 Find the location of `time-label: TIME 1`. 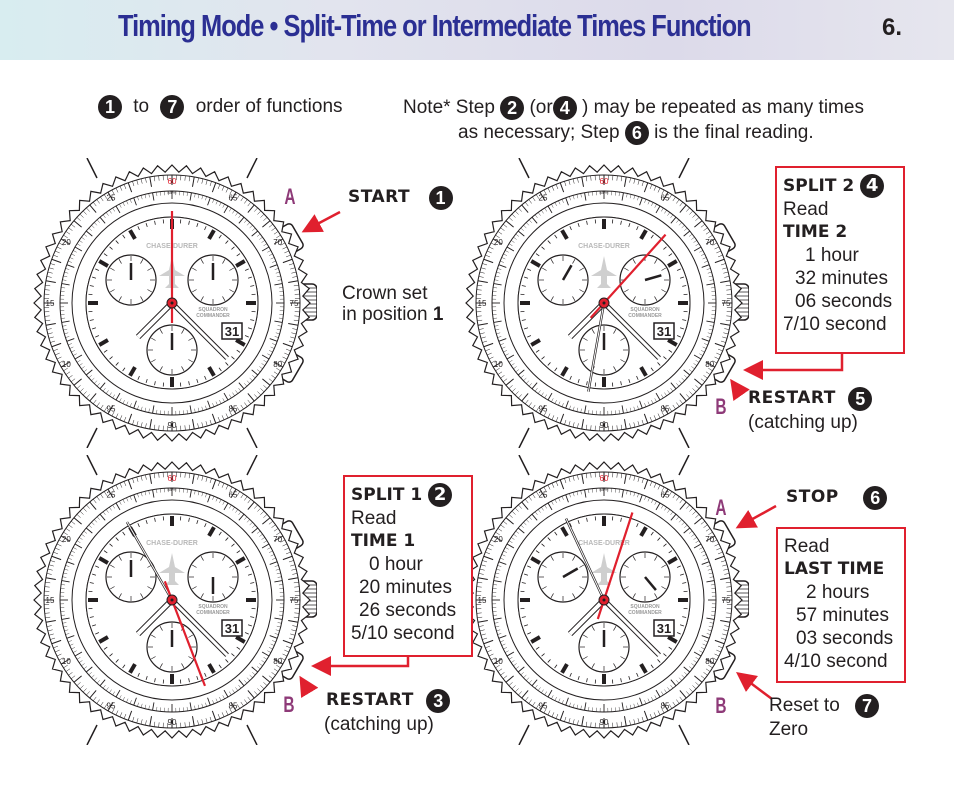

time-label: TIME 1 is located at coordinates (383, 541).